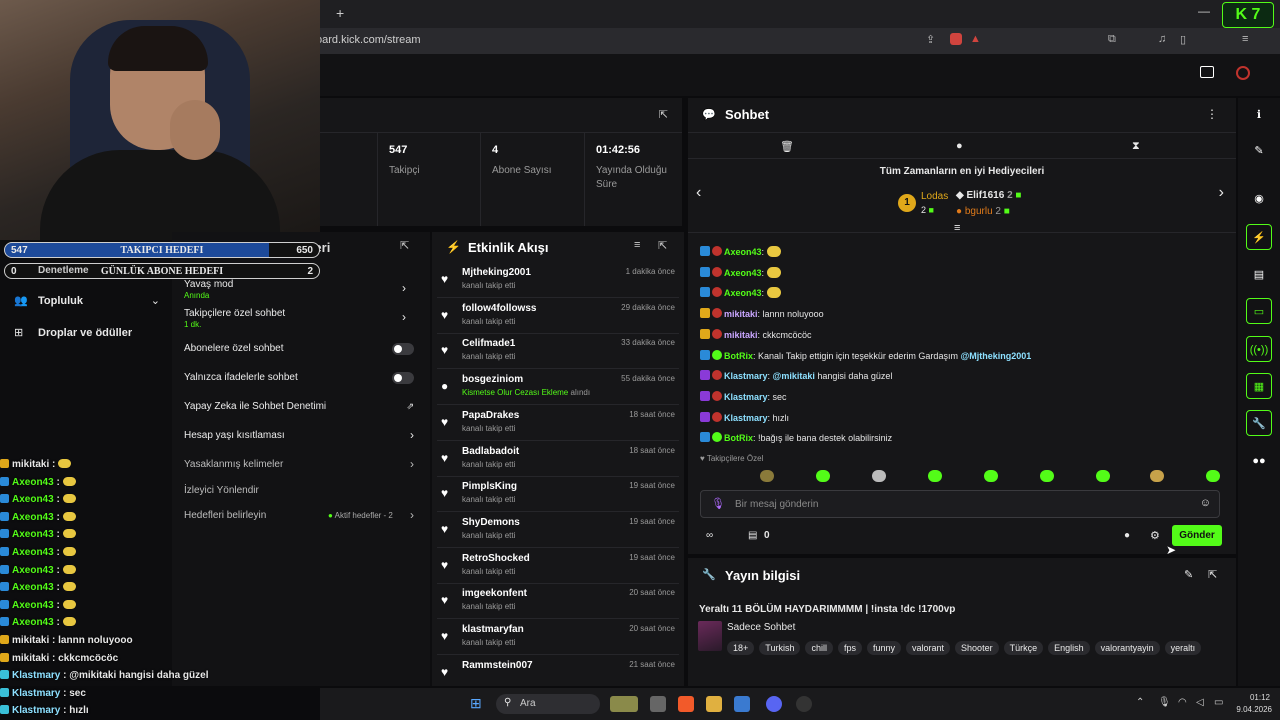 This screenshot has width=1280, height=720. Describe the element at coordinates (1259, 386) in the screenshot. I see `layout-icon: ▦` at that location.